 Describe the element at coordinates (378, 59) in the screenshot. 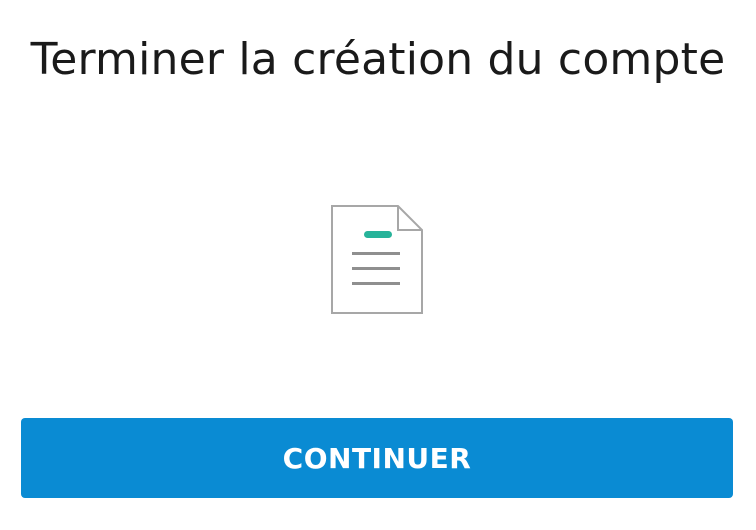

I see `page-title: Terminer la création du compte` at that location.